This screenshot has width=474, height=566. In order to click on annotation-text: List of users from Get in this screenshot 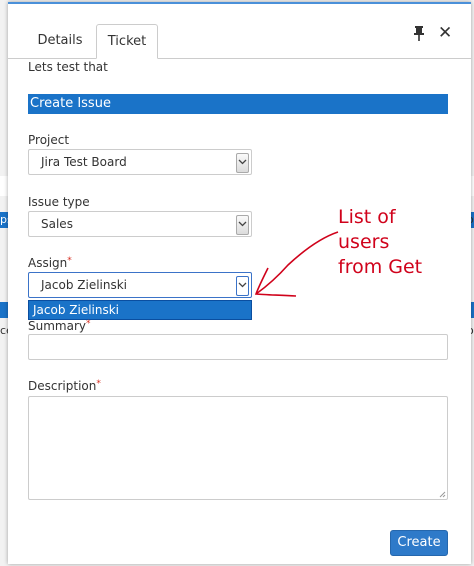, I will do `click(380, 242)`.